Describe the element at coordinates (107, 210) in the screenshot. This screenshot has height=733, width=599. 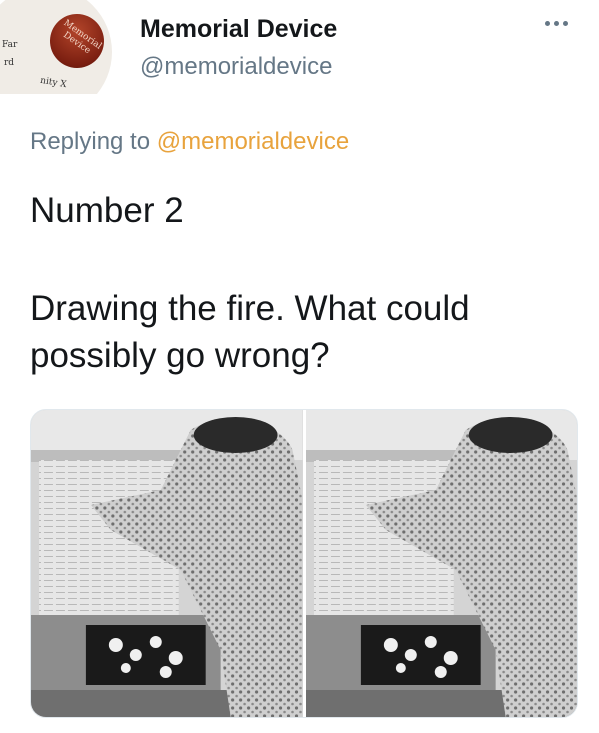
I see `tweet-text-line1: Number 2` at that location.